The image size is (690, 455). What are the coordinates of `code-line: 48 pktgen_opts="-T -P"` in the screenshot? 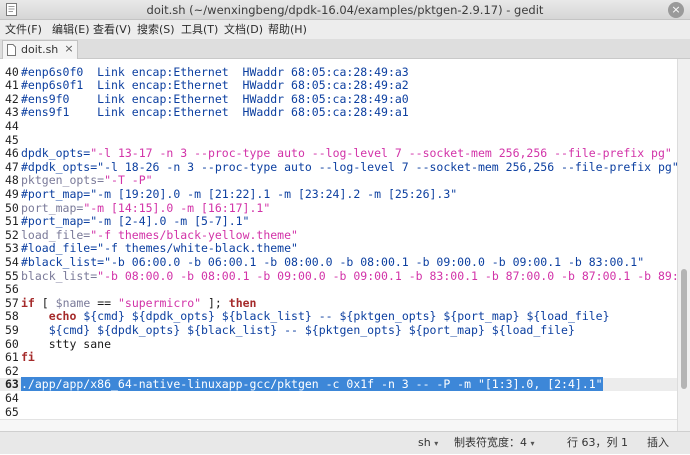 It's located at (338, 180).